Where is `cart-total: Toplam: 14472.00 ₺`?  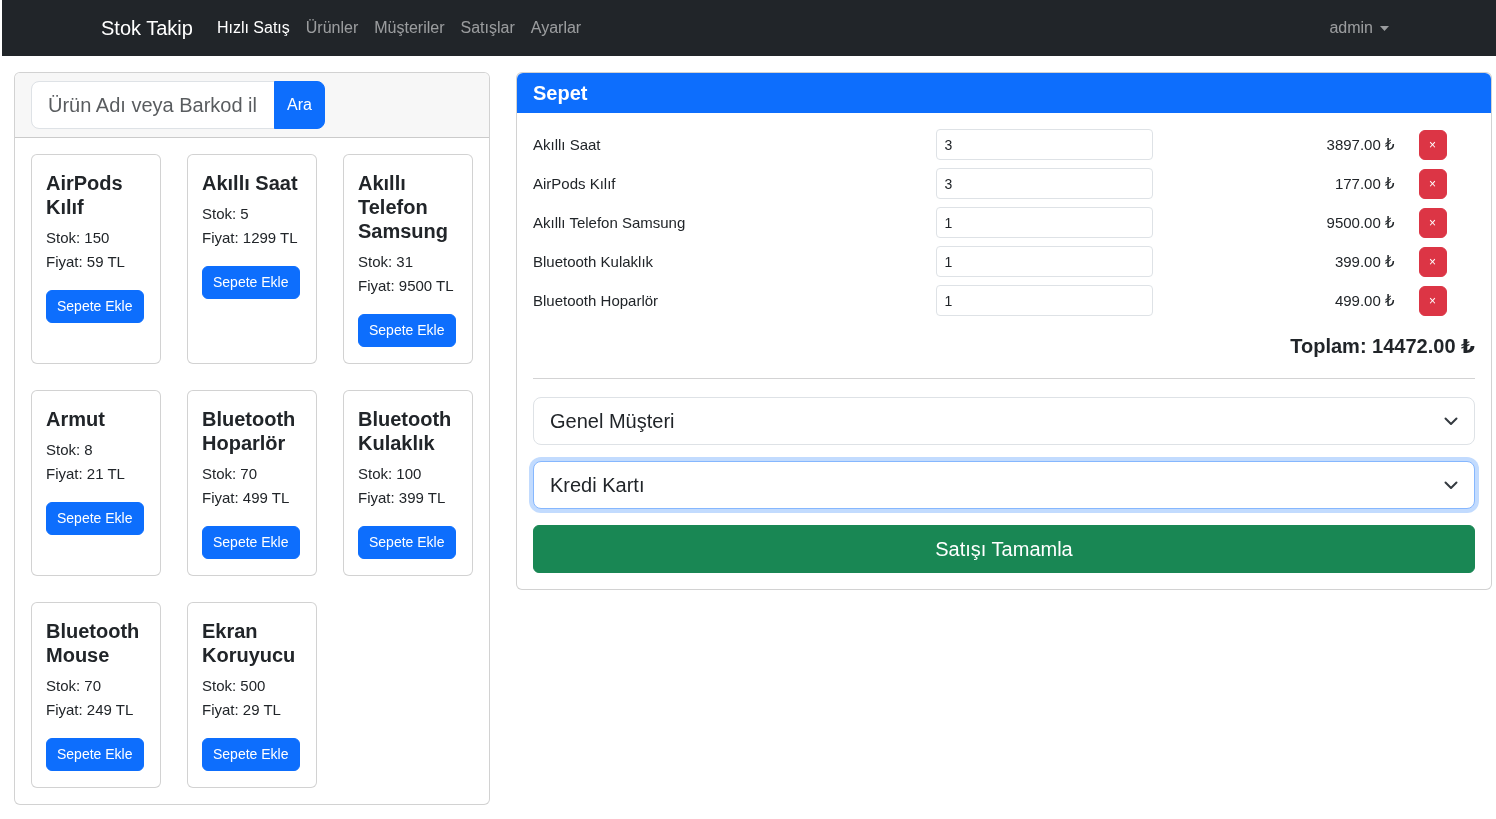
cart-total: Toplam: 14472.00 ₺ is located at coordinates (1382, 346).